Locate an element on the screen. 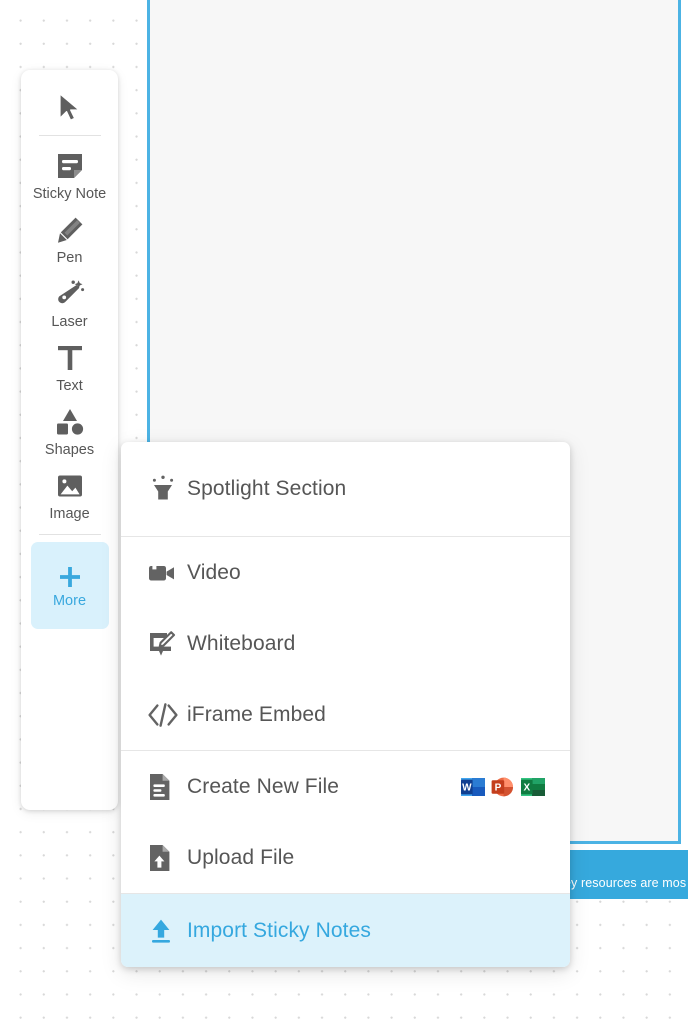 This screenshot has width=688, height=1030. menu-group-import: Import Sticky Notes is located at coordinates (345, 930).